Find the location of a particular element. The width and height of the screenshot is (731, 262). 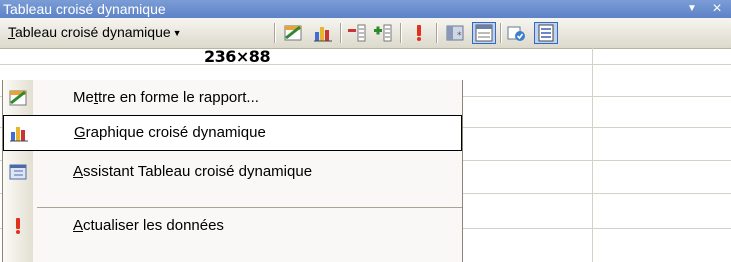

menu-item-label: Graphique croisé dynamique is located at coordinates (170, 132).